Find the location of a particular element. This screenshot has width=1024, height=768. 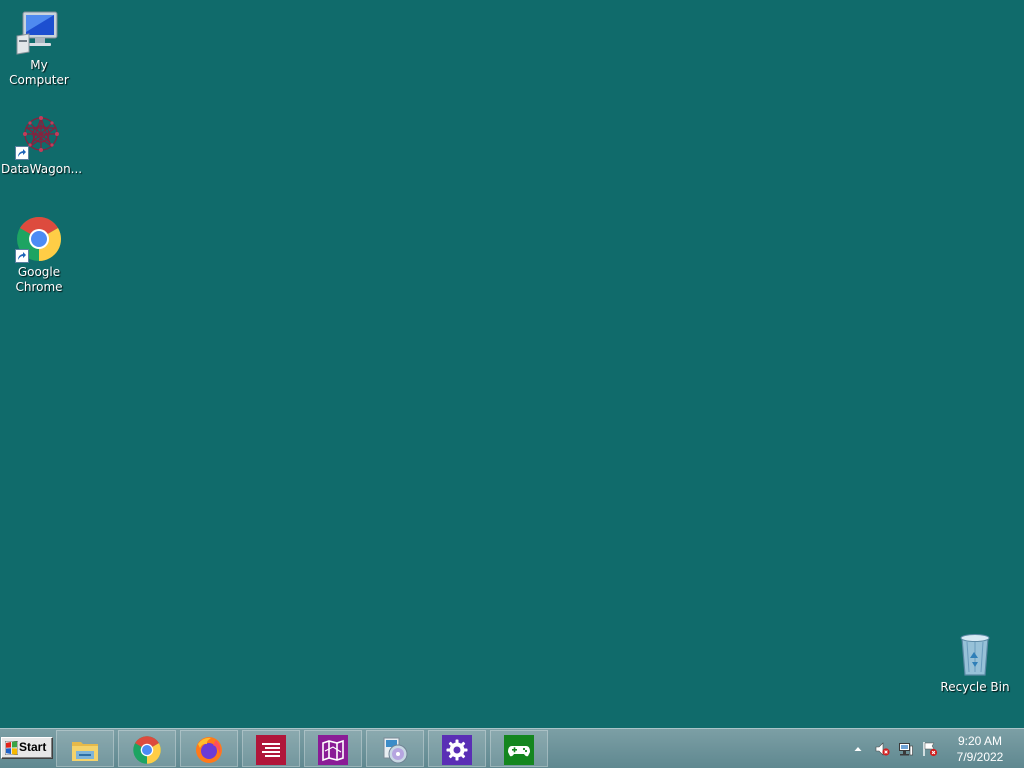

text-lines-icon is located at coordinates (271, 750).